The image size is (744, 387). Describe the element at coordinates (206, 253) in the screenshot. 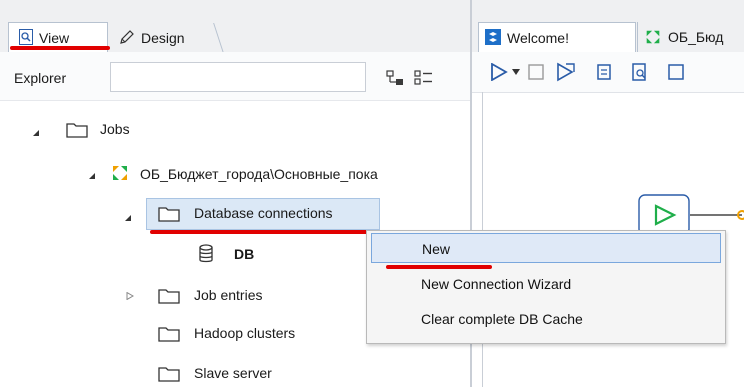

I see `database-icon` at that location.